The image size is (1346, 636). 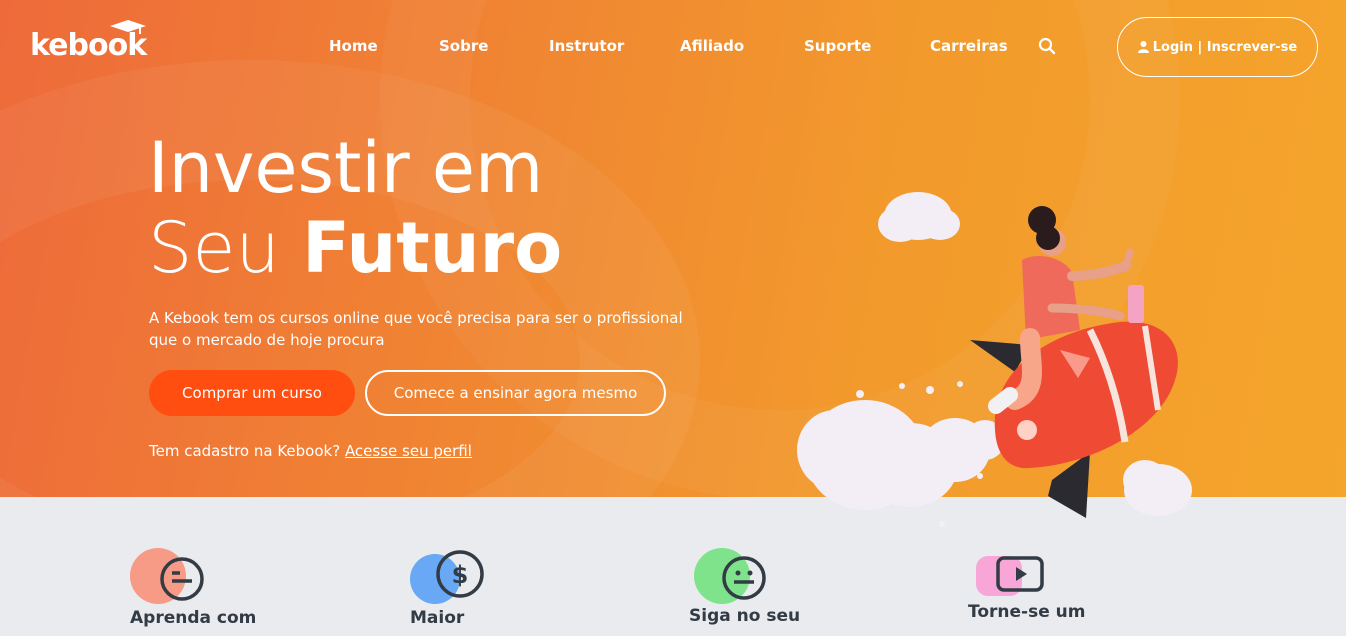 I want to click on nav-link-instrutor: Instrutor, so click(x=586, y=46).